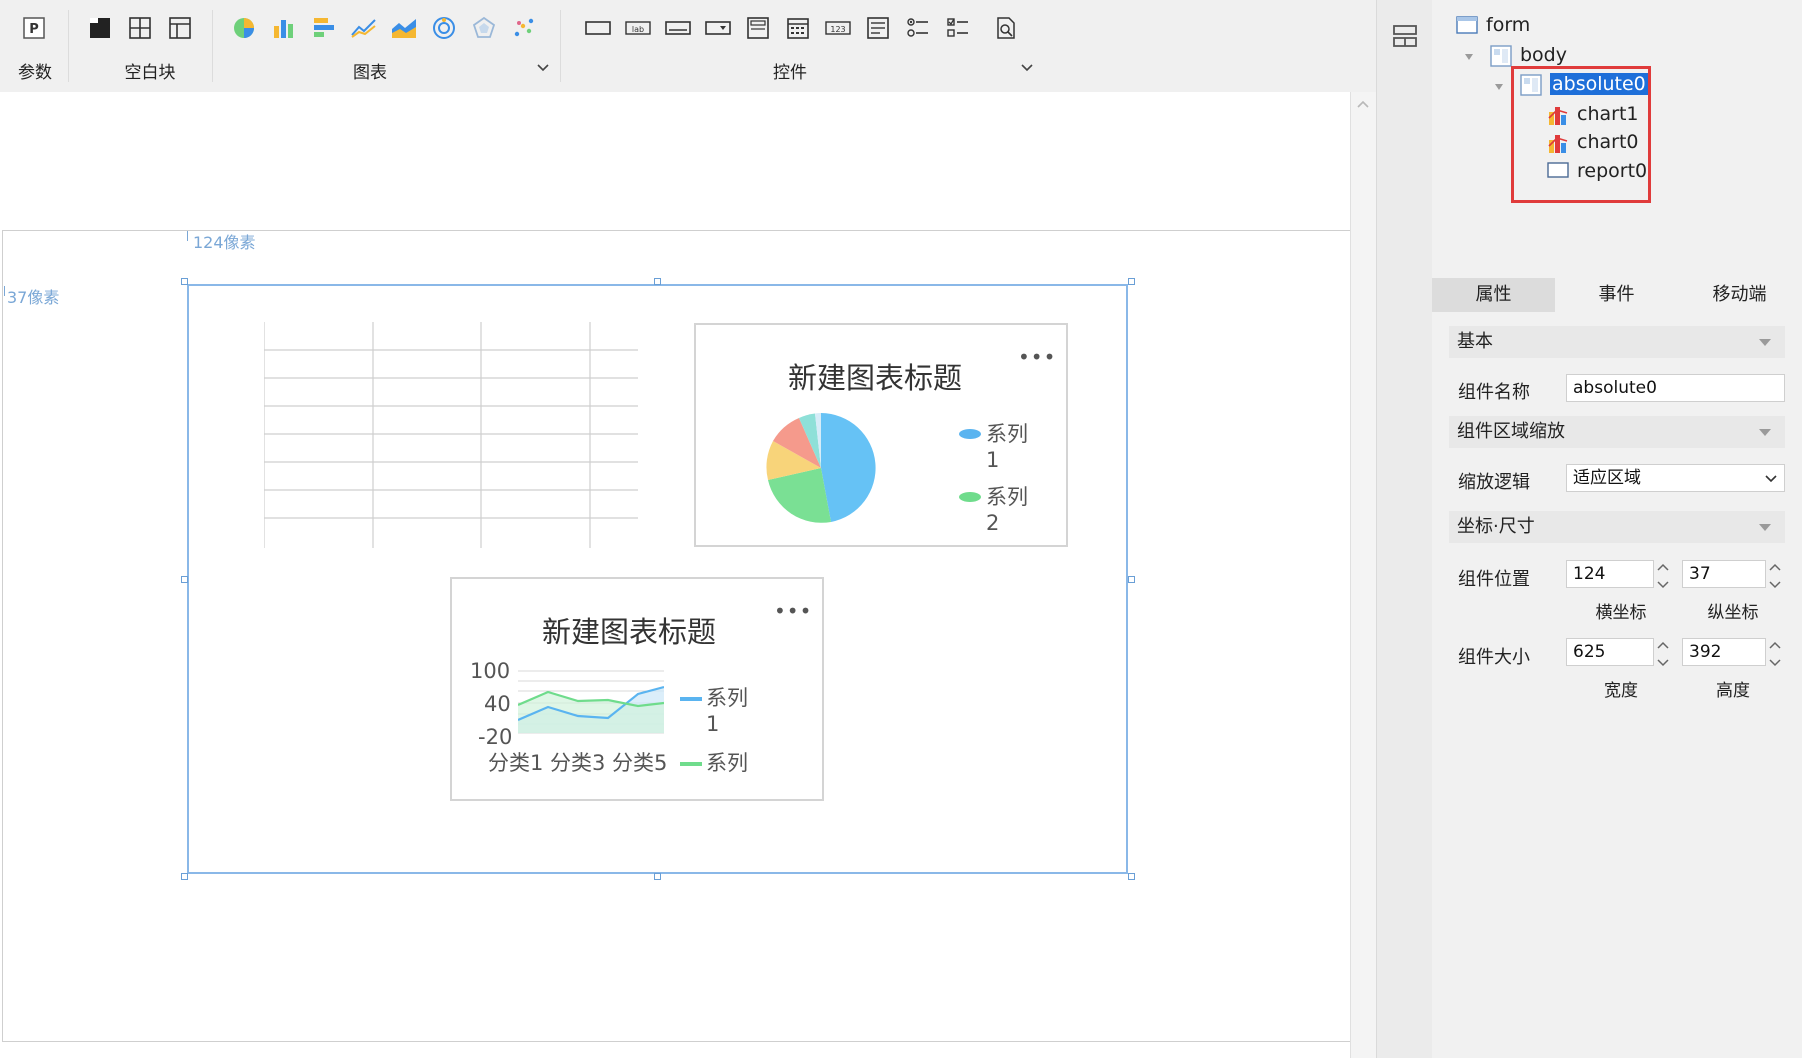 The width and height of the screenshot is (1802, 1058). Describe the element at coordinates (1006, 28) in the screenshot. I see `query-button-icon` at that location.